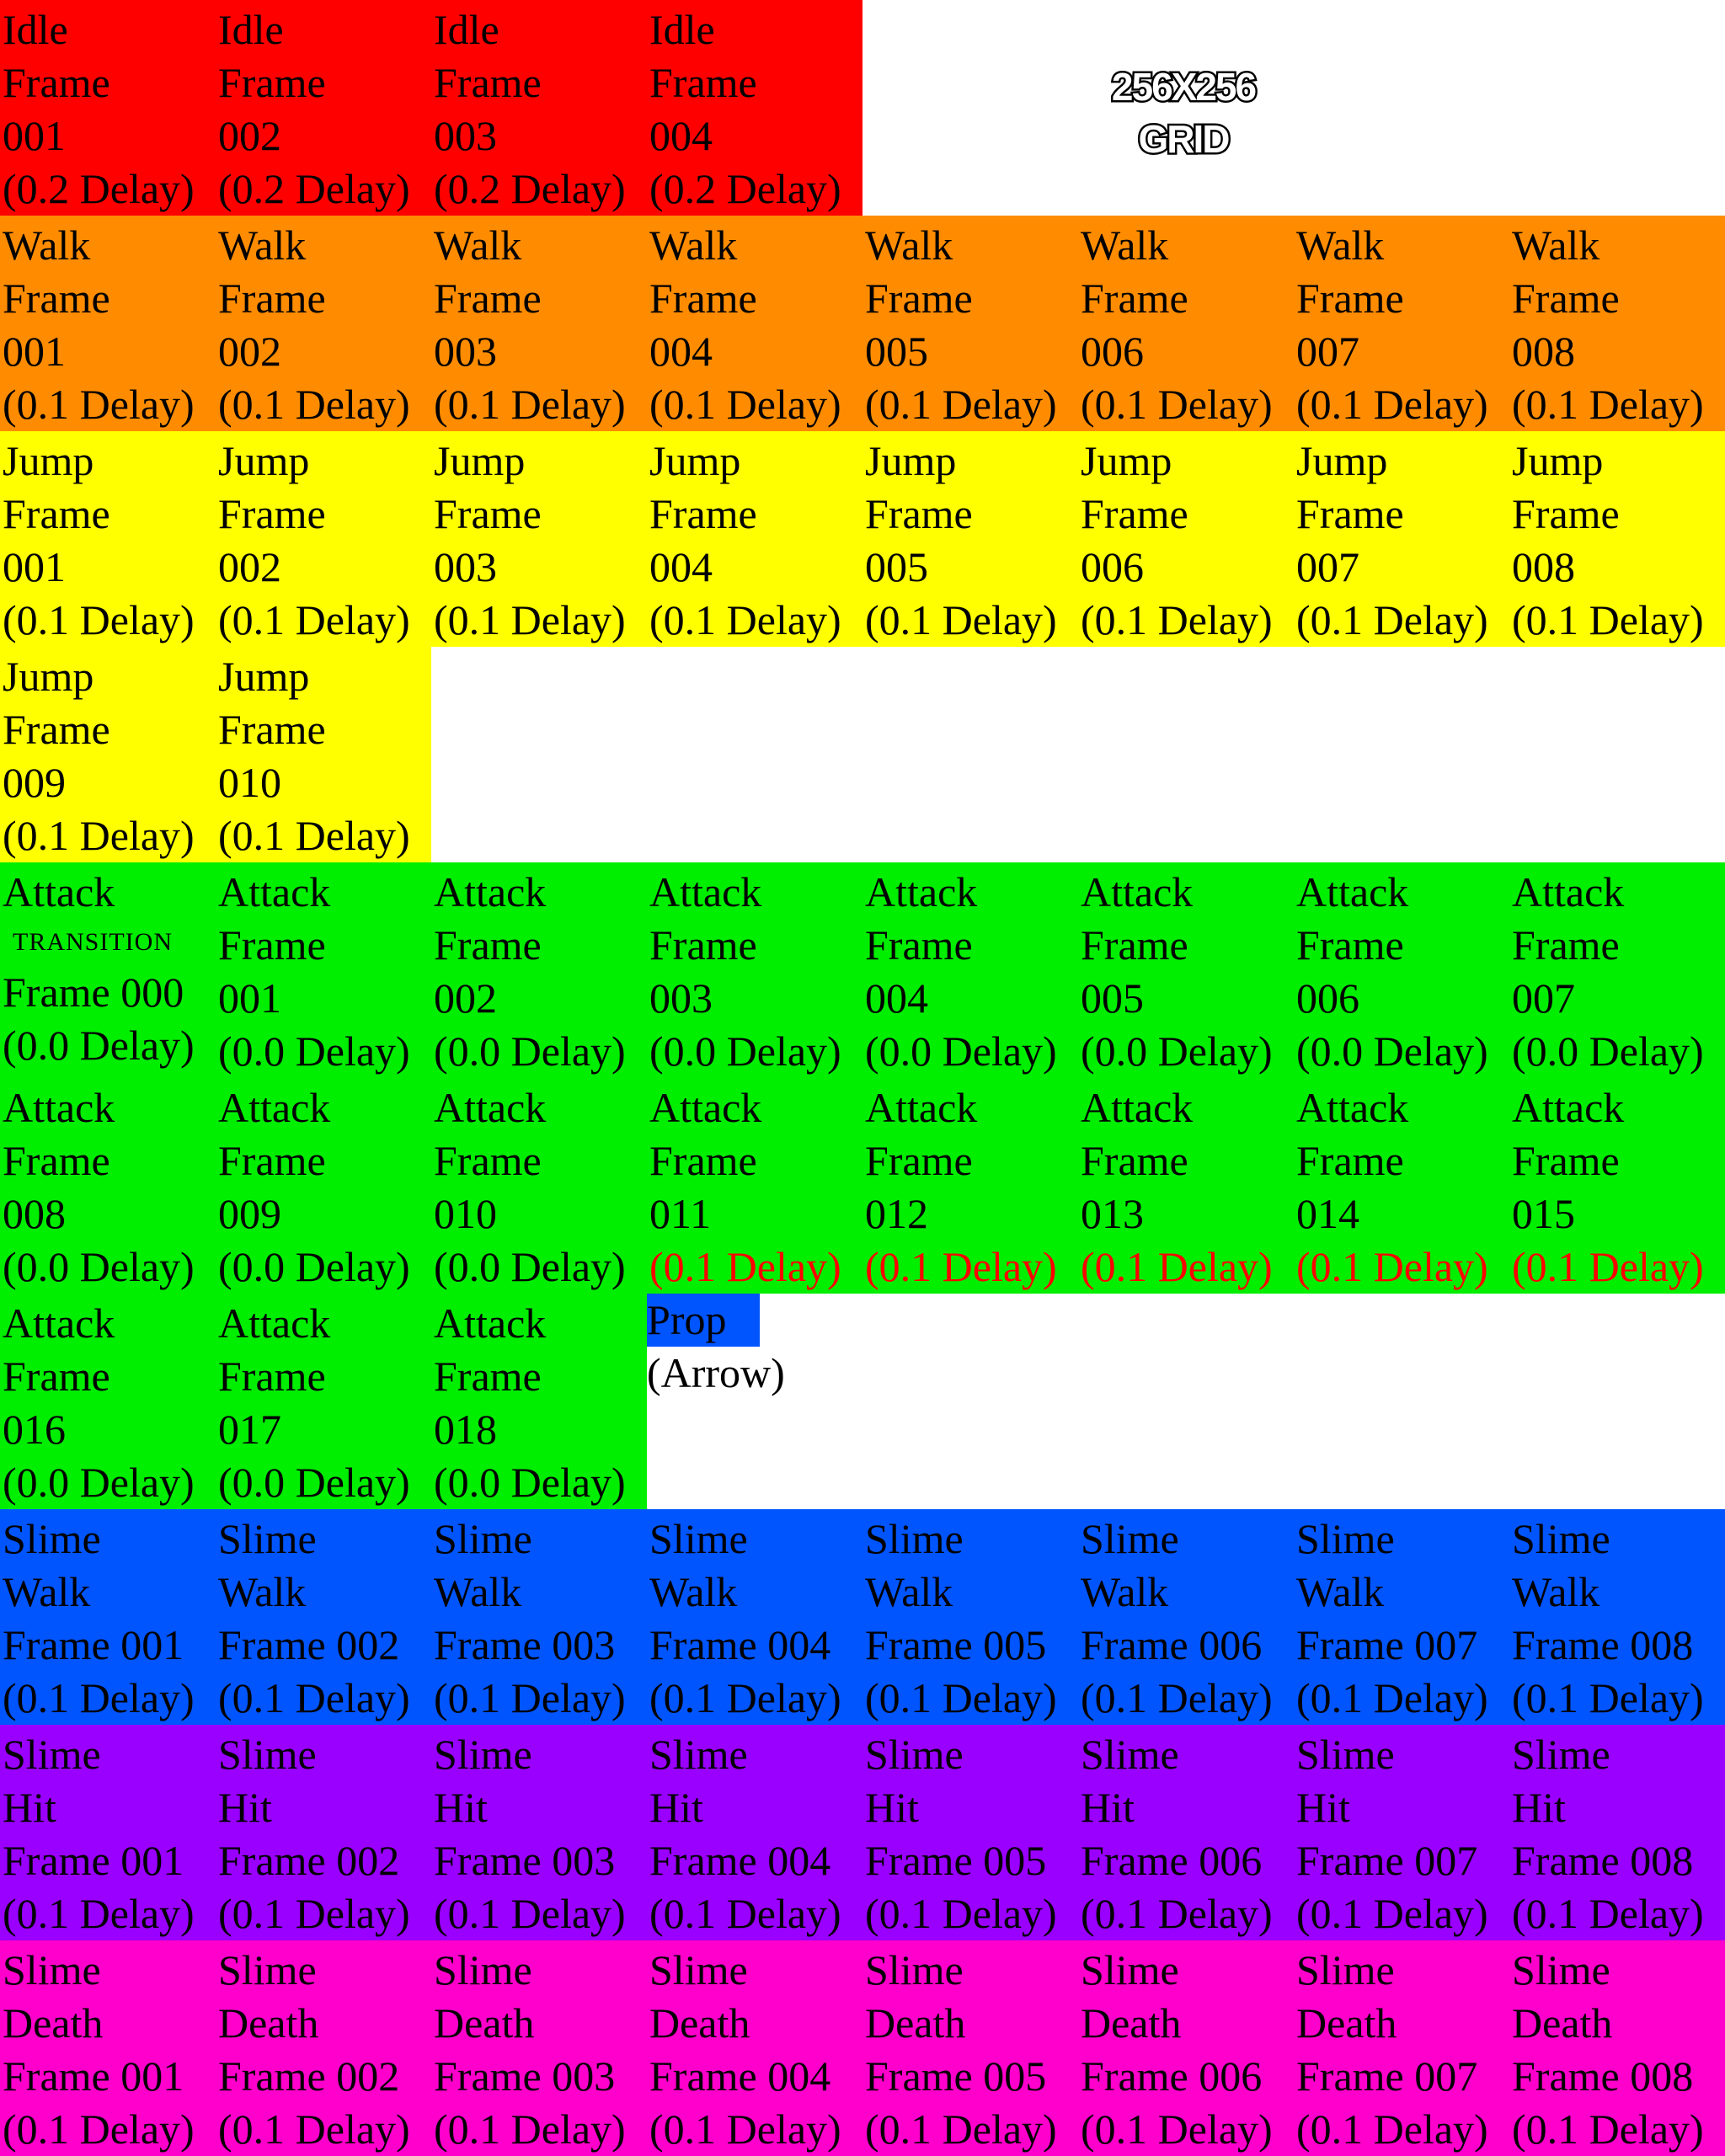  I want to click on frame-cell-line: Jump, so click(1558, 460).